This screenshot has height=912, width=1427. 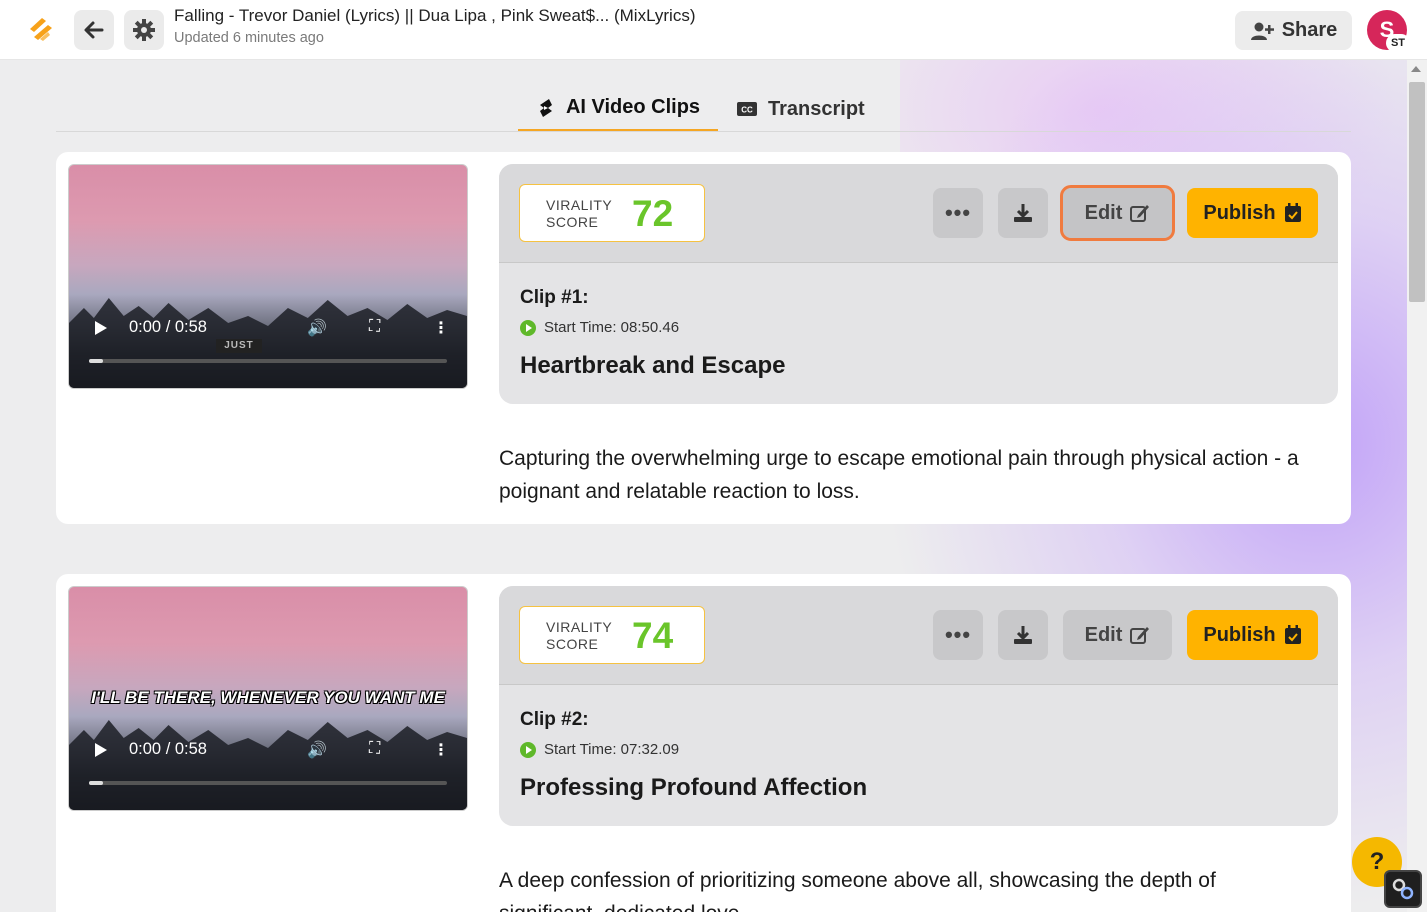 I want to click on gear-icon, so click(x=144, y=30).